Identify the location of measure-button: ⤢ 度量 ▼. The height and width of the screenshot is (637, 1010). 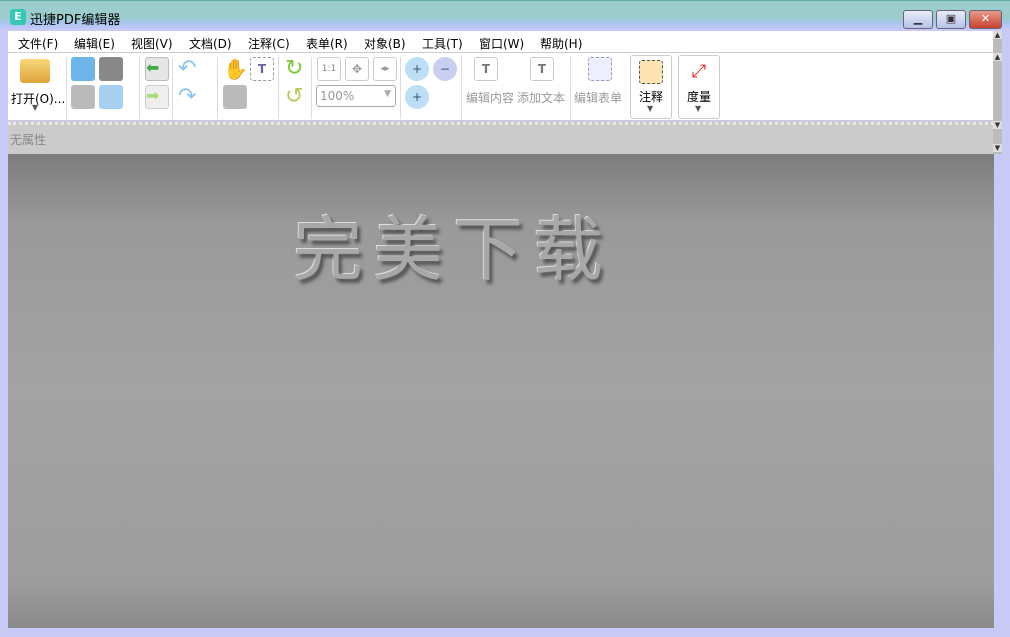
(699, 87).